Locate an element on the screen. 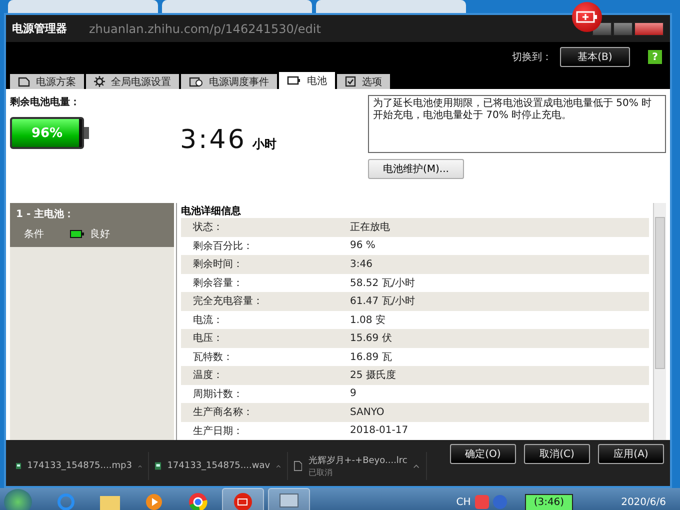 This screenshot has height=510, width=680. battery-badge-icon is located at coordinates (587, 17).